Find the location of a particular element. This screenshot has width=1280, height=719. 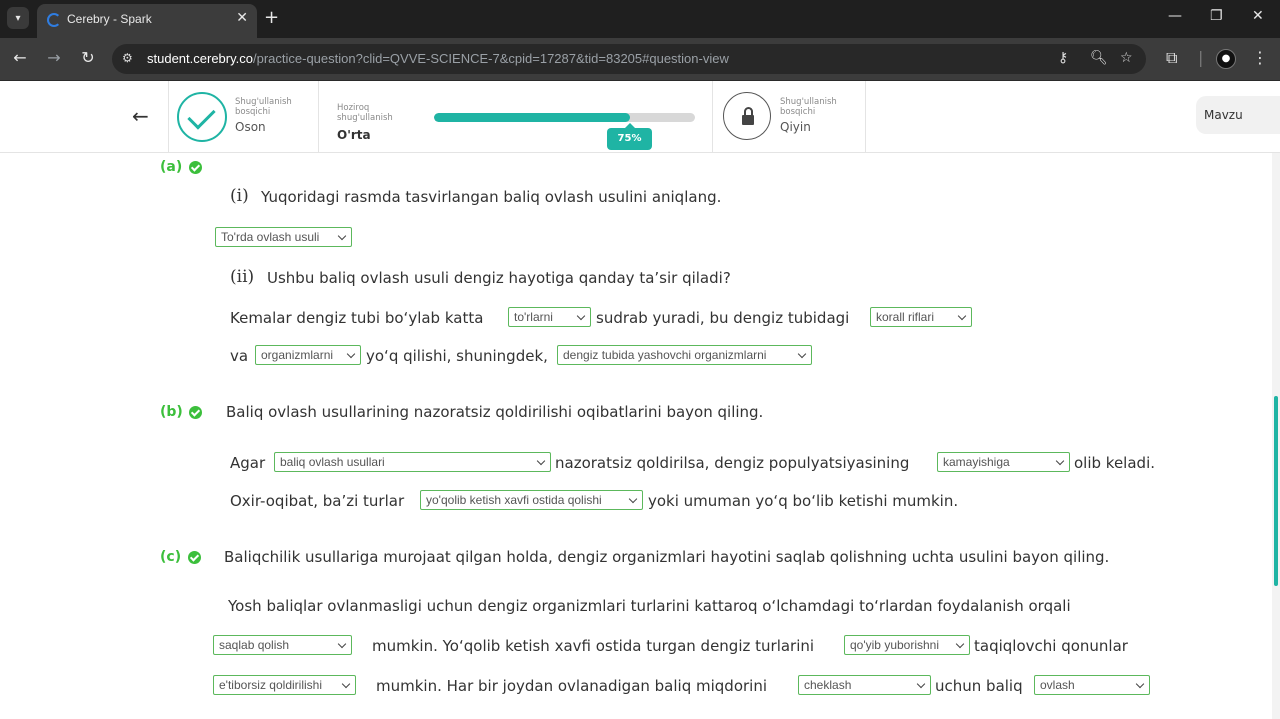

window-close-icon: ✕ is located at coordinates (1258, 16).